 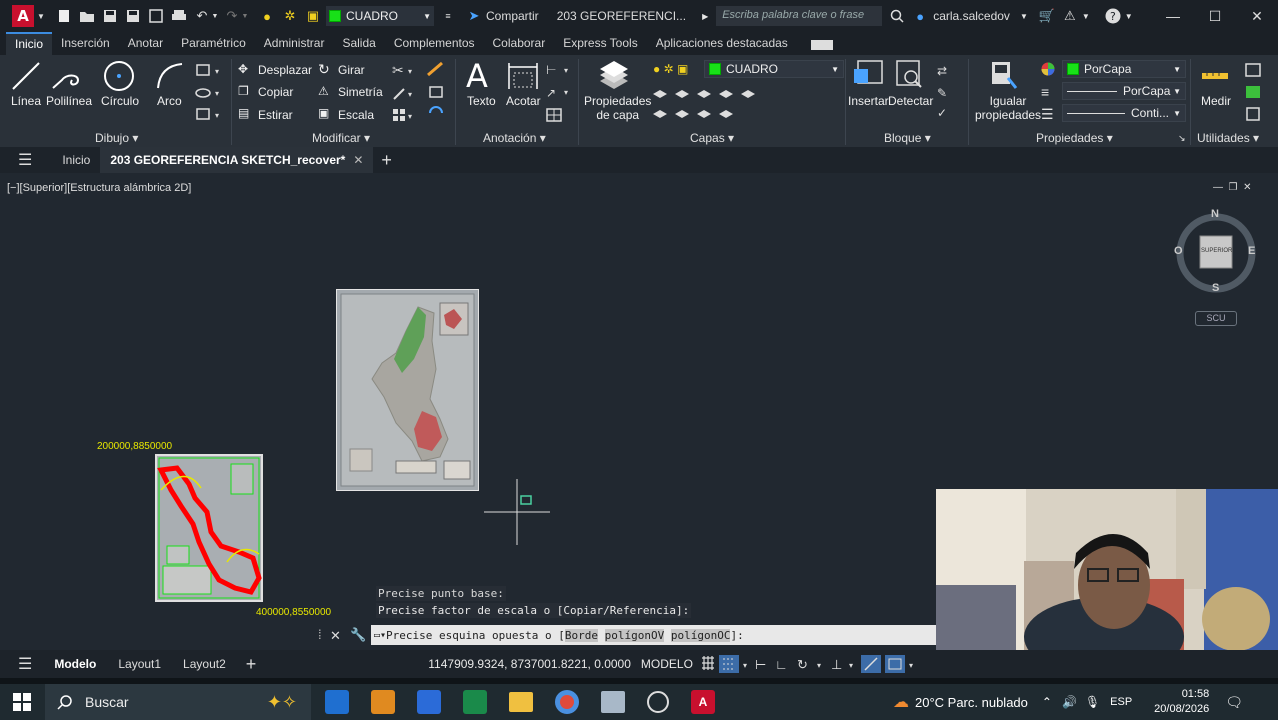 I want to click on insert-button: Insertar, so click(x=868, y=101).